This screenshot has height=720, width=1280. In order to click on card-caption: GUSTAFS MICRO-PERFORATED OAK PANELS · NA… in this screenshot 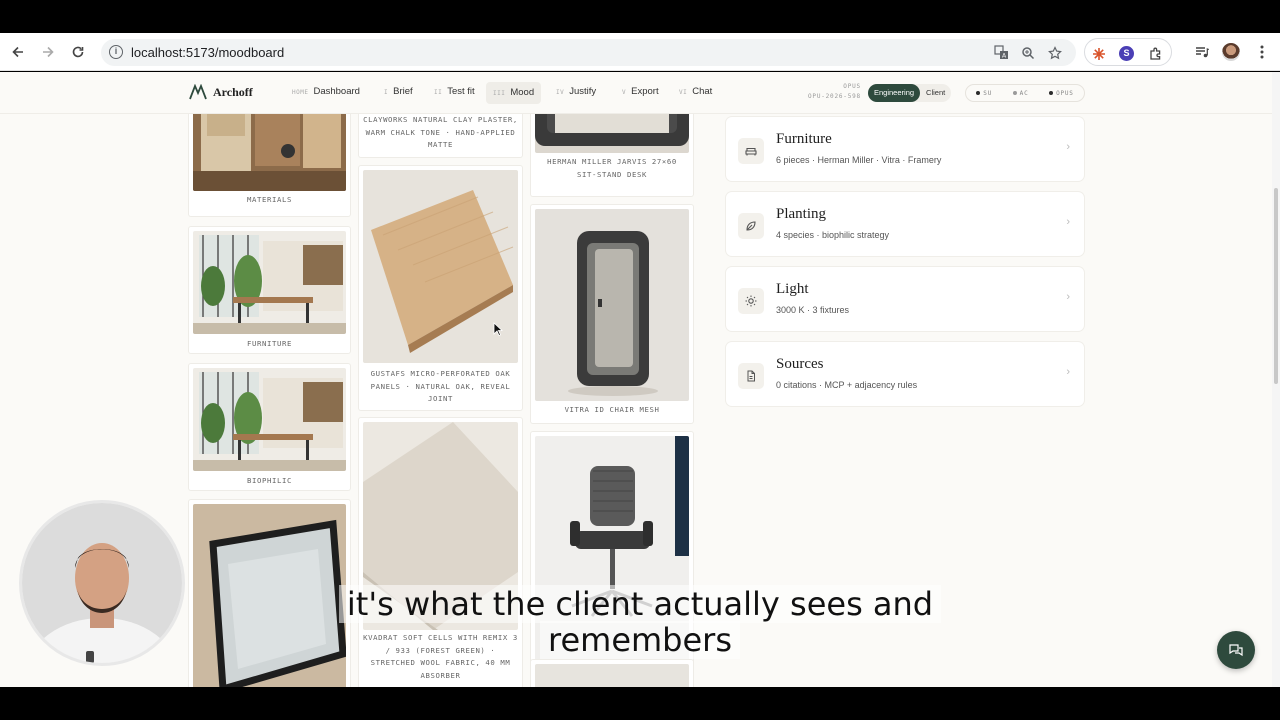, I will do `click(440, 386)`.